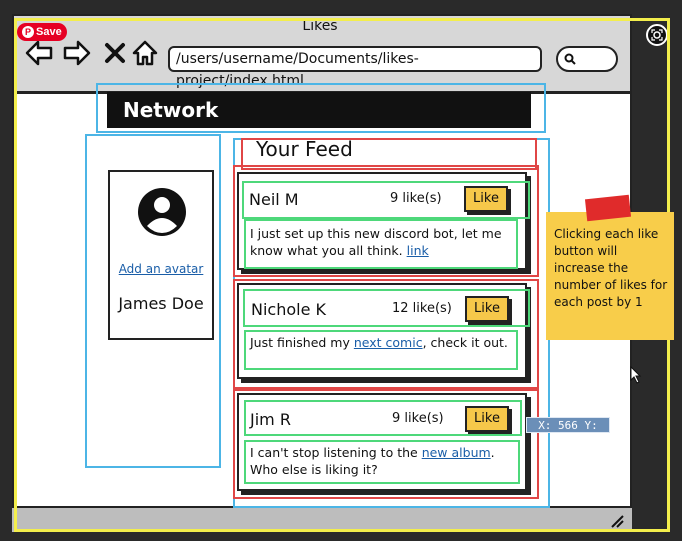  What do you see at coordinates (636, 375) in the screenshot?
I see `mouse-cursor-icon` at bounding box center [636, 375].